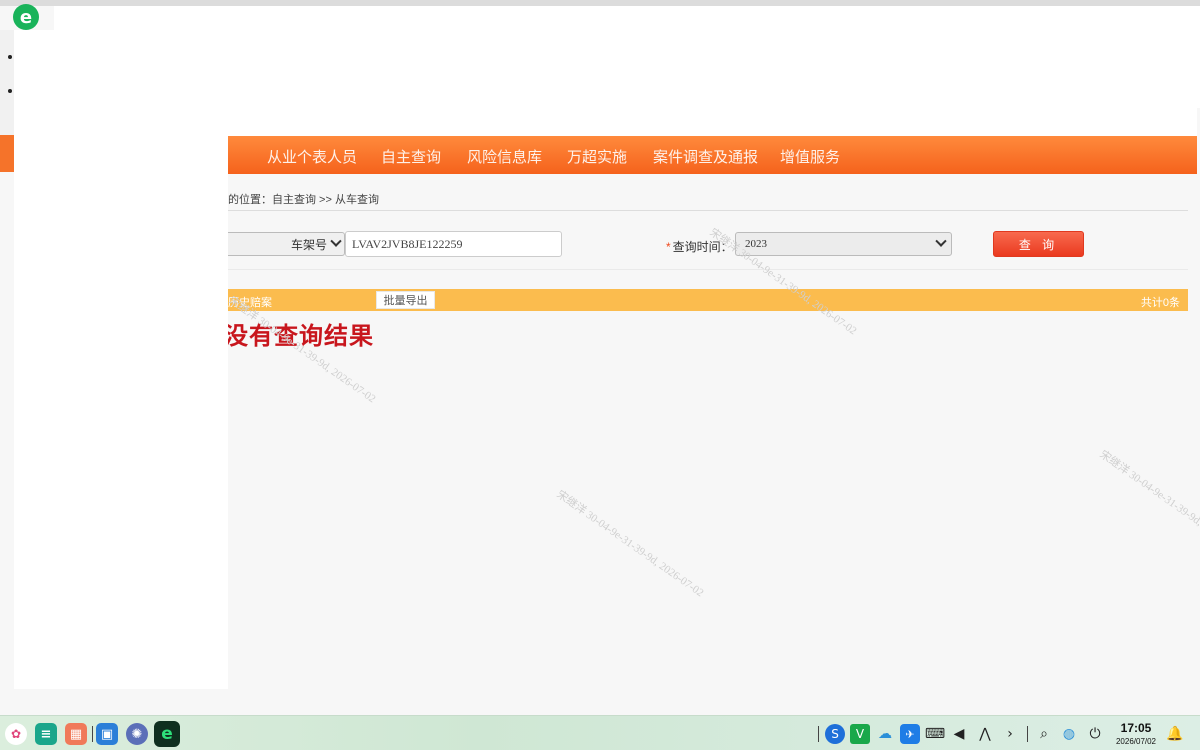 This screenshot has width=1200, height=750. What do you see at coordinates (597, 156) in the screenshot?
I see `nav-item-implementation: 万超实施` at bounding box center [597, 156].